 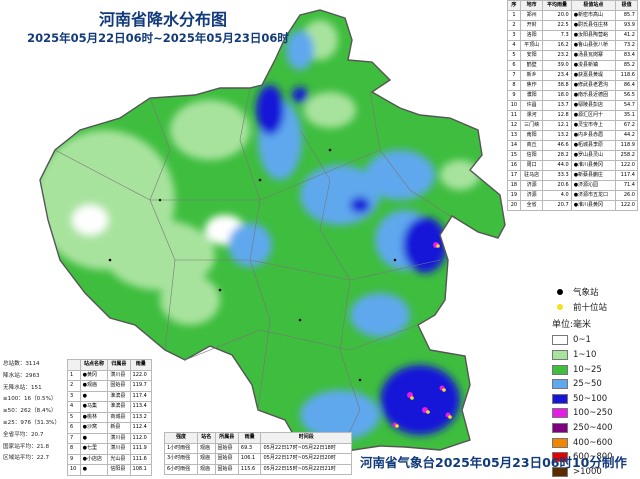 What do you see at coordinates (593, 195) in the screenshot?
I see `table-cell: ●济源市五龙口` at bounding box center [593, 195].